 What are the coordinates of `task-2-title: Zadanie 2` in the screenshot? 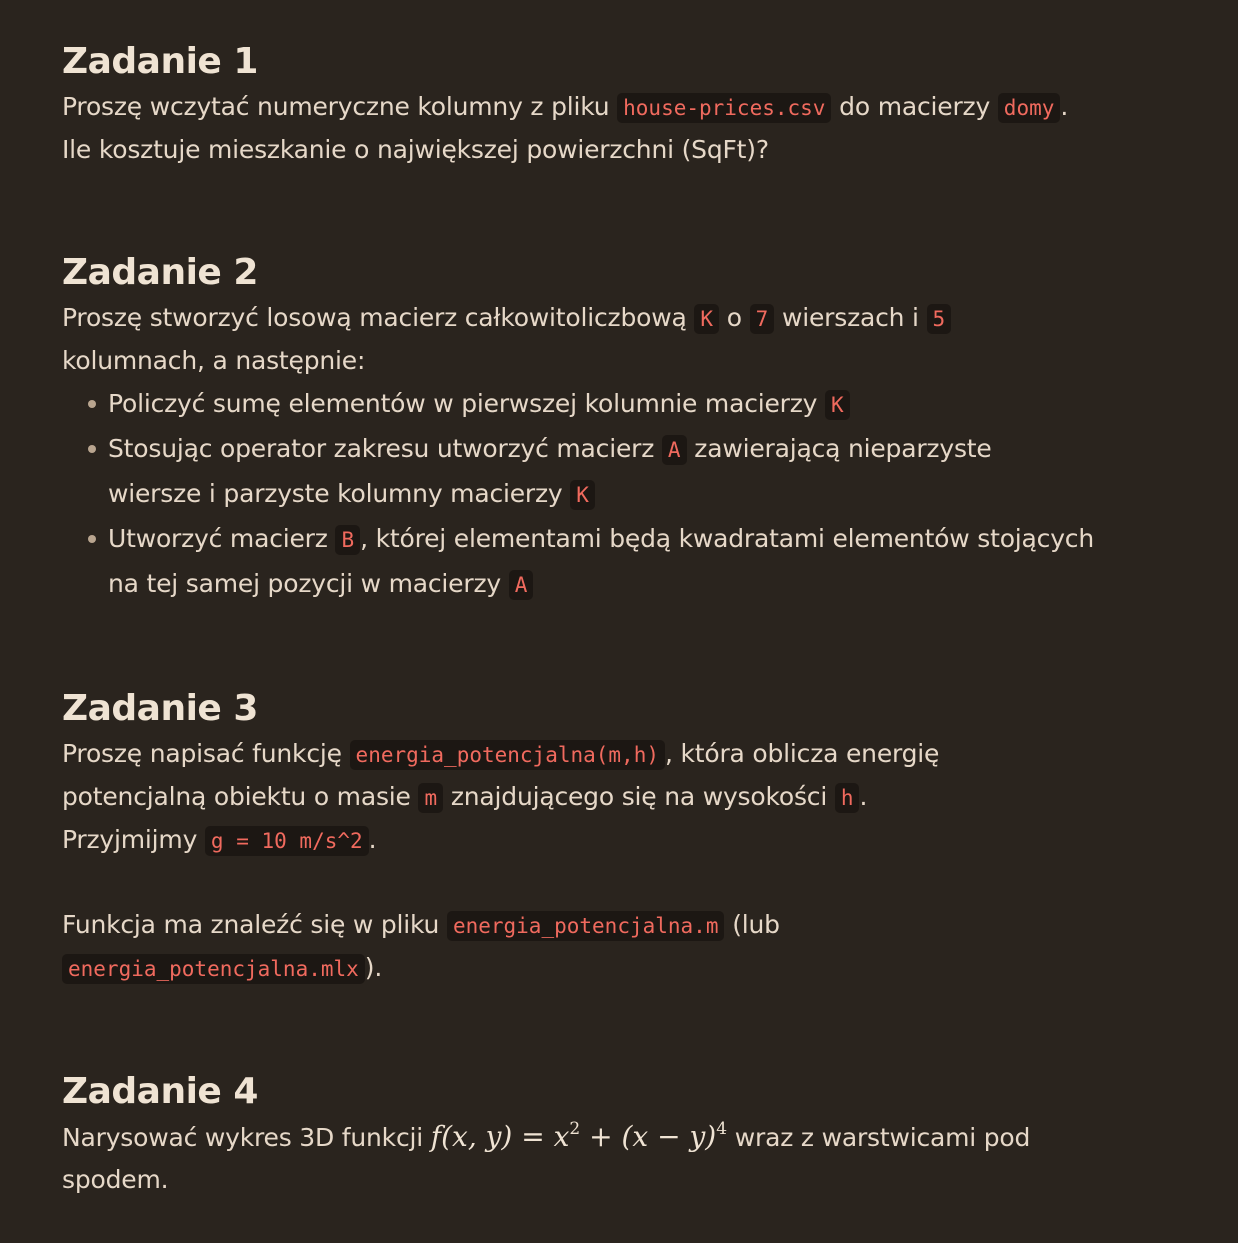 It's located at (160, 272).